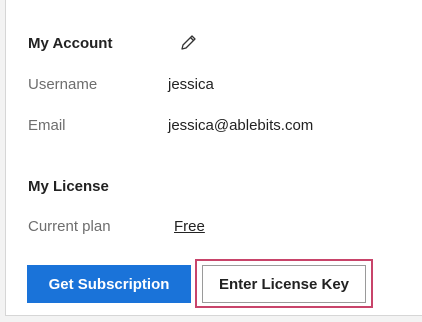 The height and width of the screenshot is (322, 422). What do you see at coordinates (47, 125) in the screenshot?
I see `email-label: Email` at bounding box center [47, 125].